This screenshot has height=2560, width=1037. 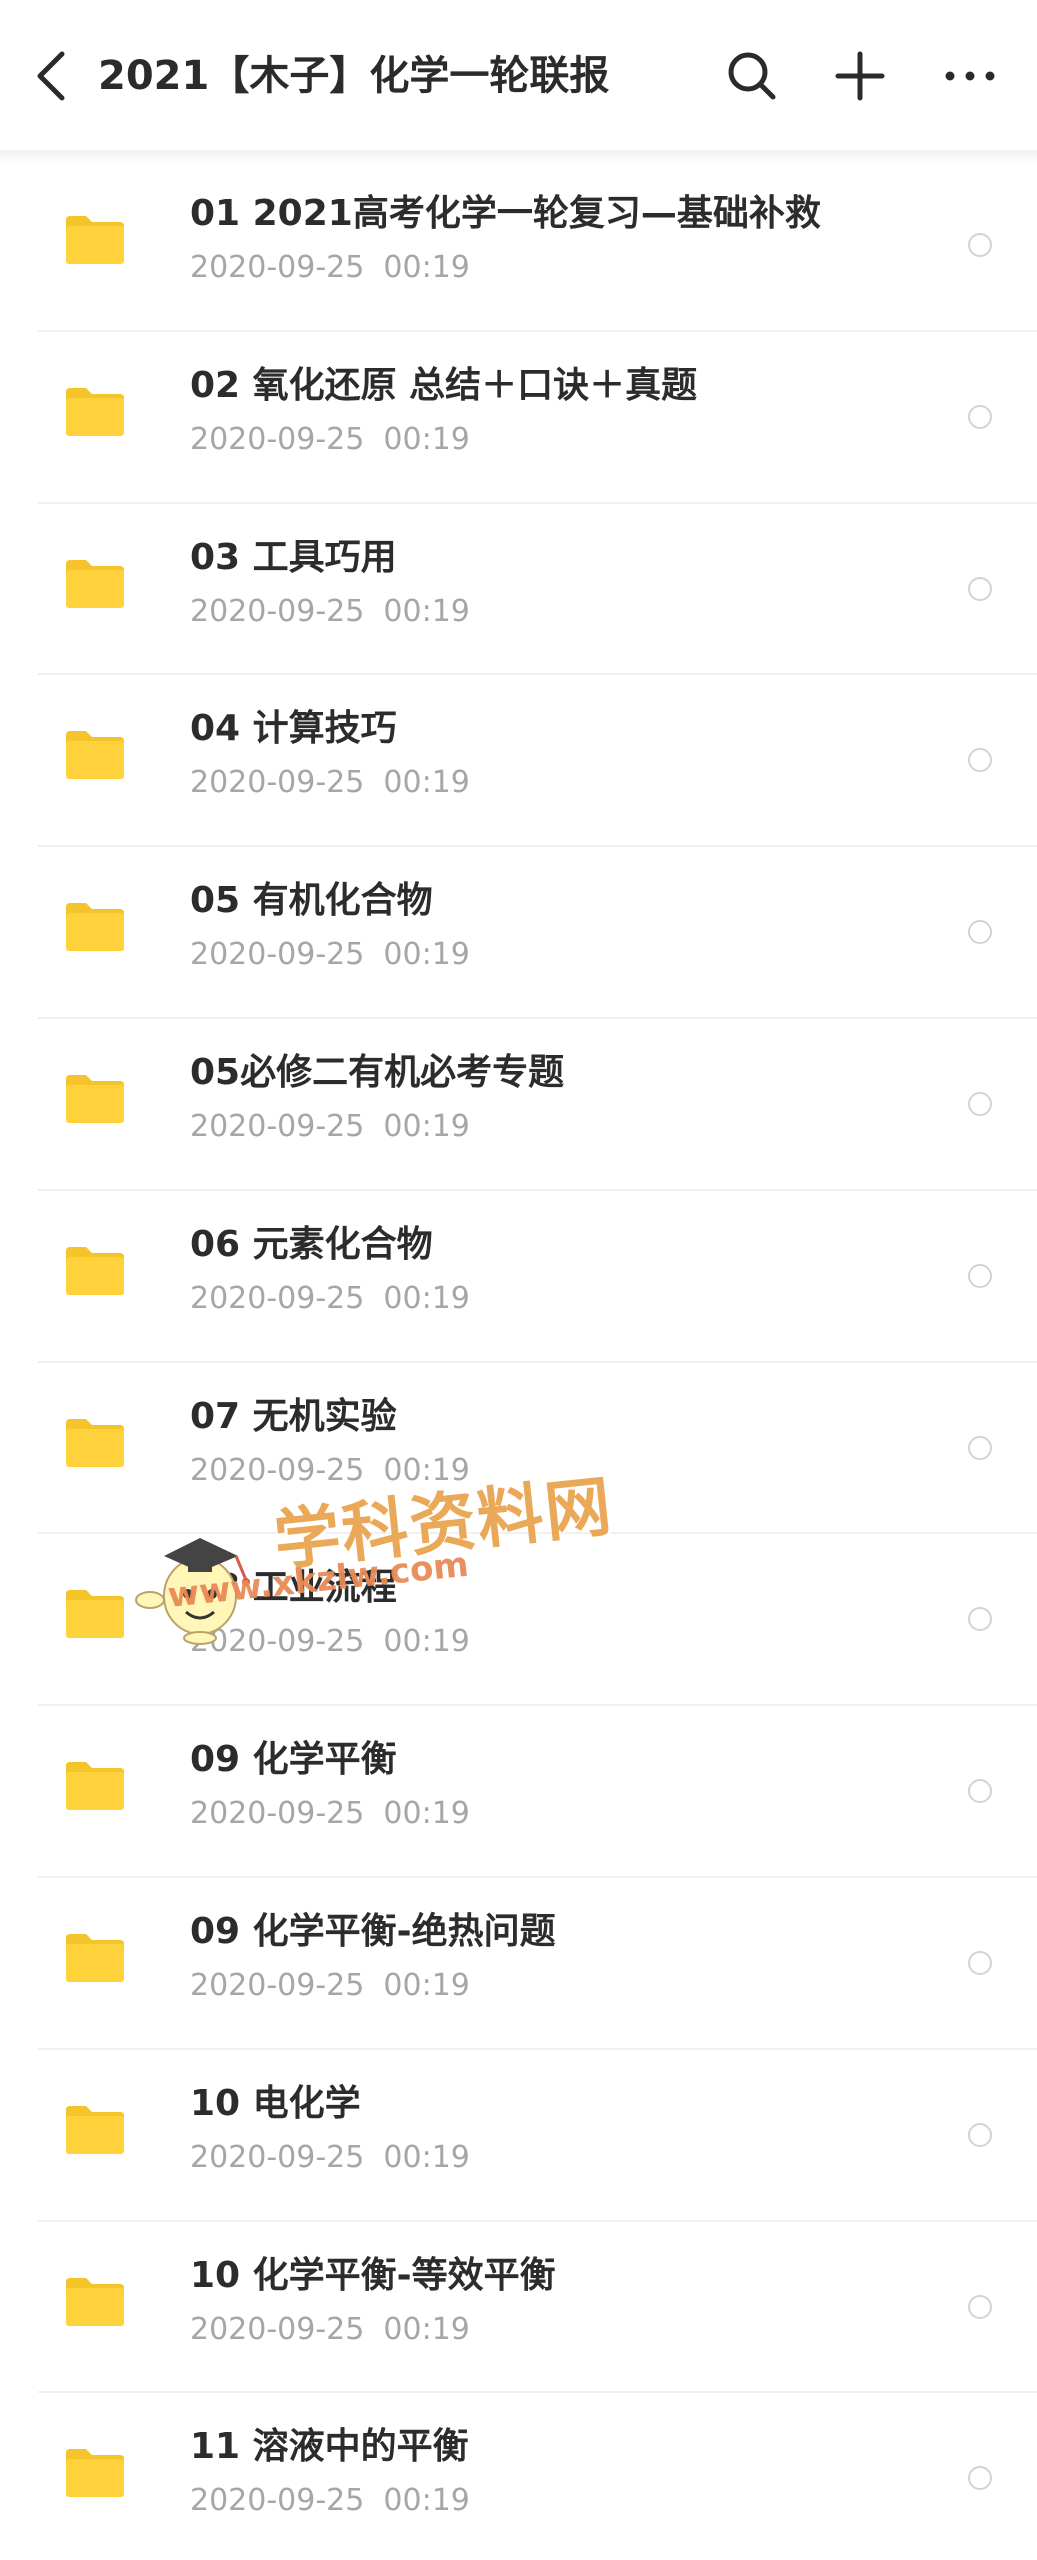 What do you see at coordinates (518, 1277) in the screenshot?
I see `list-item: 06 元素化合物 2020-09-25 00:19` at bounding box center [518, 1277].